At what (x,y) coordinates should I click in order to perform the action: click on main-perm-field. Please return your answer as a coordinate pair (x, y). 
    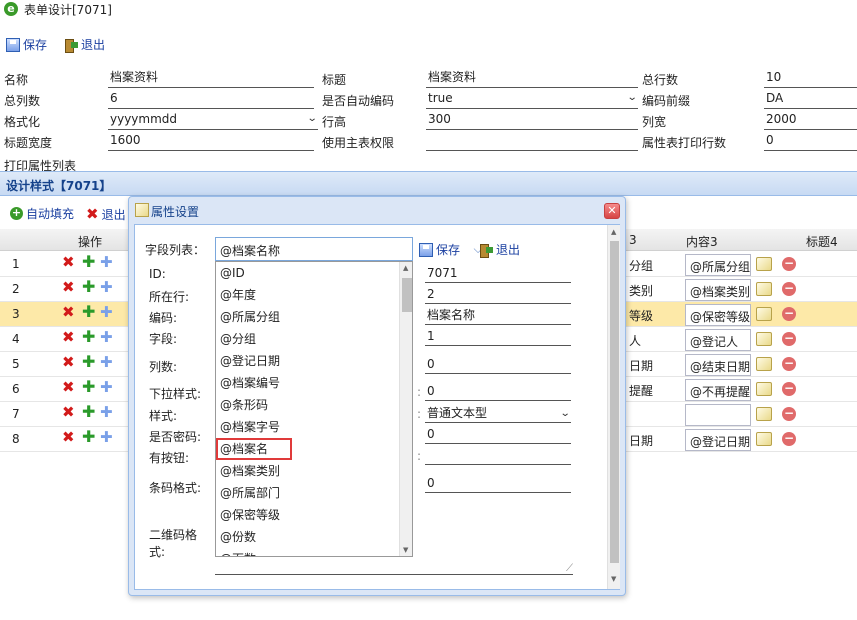
    Looking at the image, I should click on (532, 141).